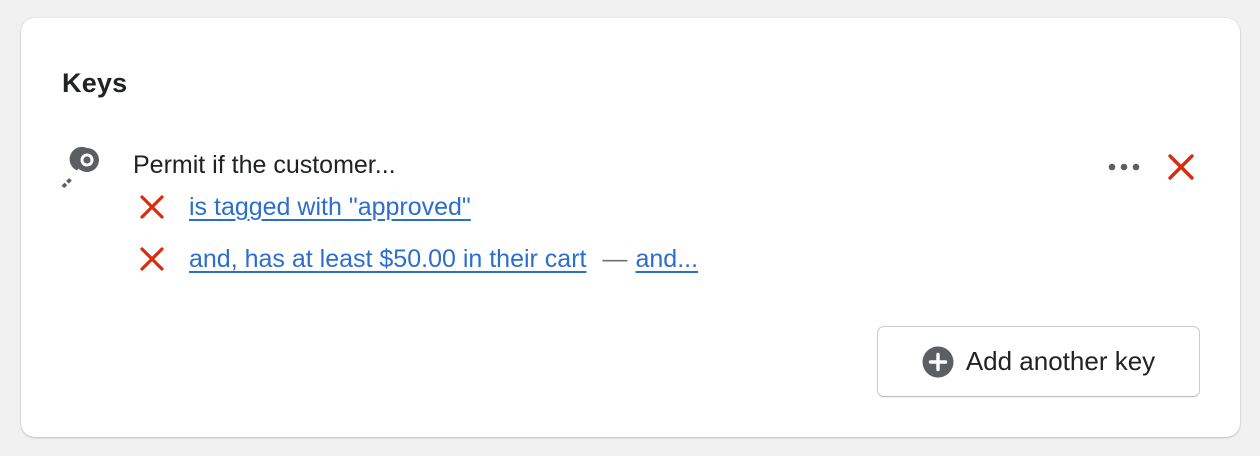 Image resolution: width=1260 pixels, height=456 pixels. What do you see at coordinates (95, 83) in the screenshot?
I see `card-title: Keys` at bounding box center [95, 83].